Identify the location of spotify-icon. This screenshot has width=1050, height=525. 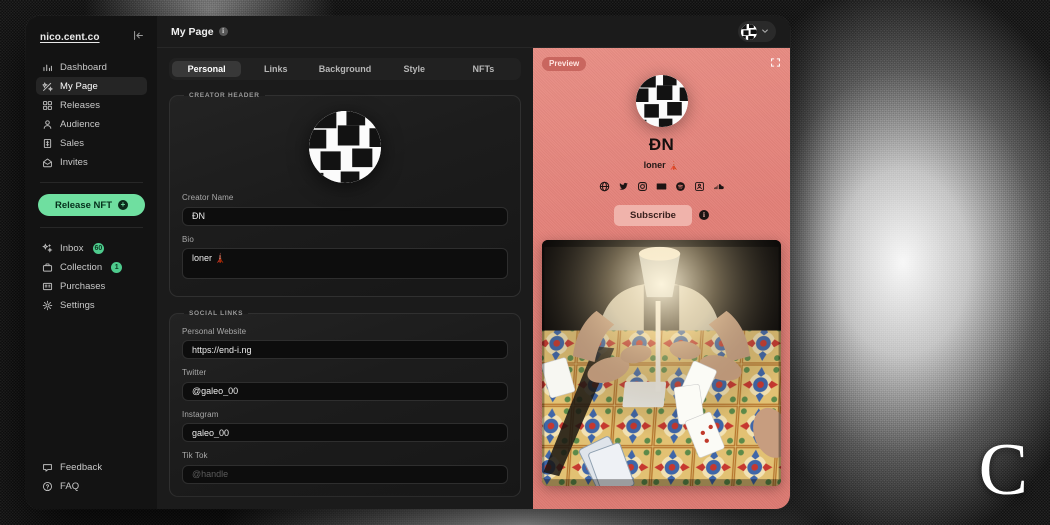
(680, 186).